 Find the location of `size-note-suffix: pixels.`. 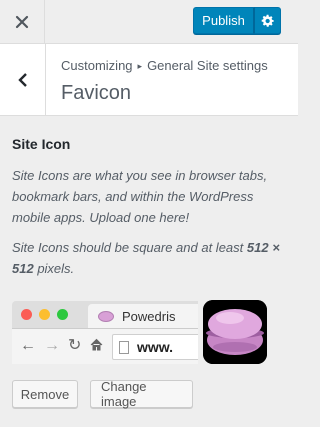

size-note-suffix: pixels. is located at coordinates (54, 269).